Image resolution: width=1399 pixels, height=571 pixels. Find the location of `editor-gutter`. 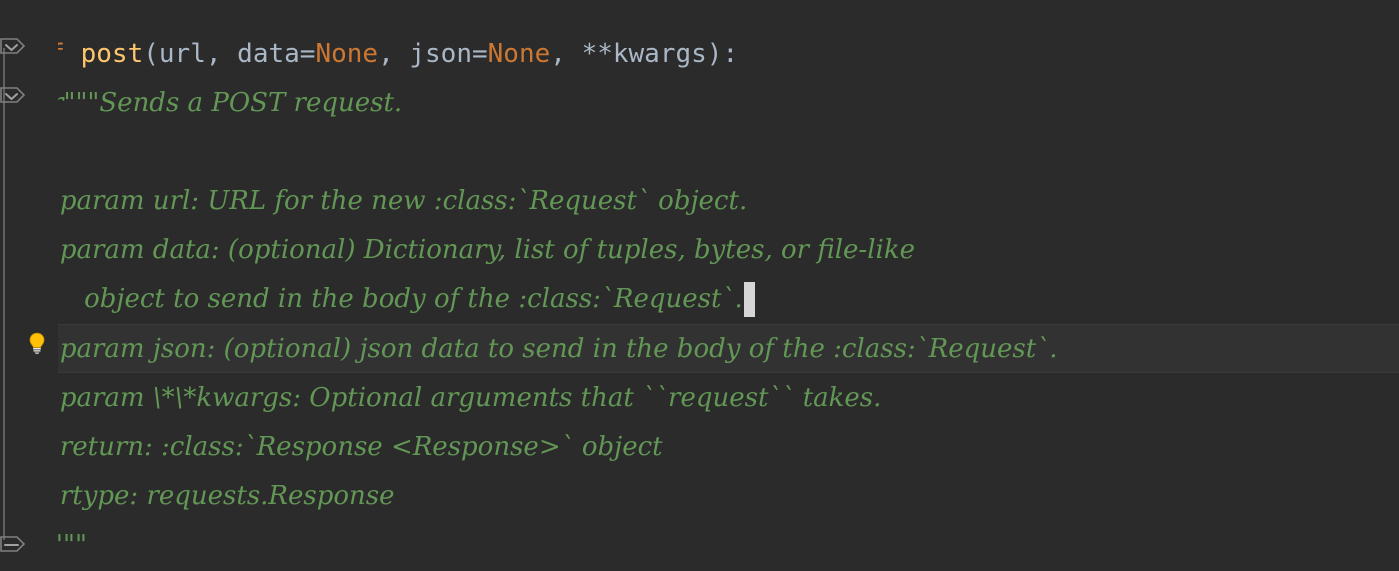

editor-gutter is located at coordinates (29, 285).